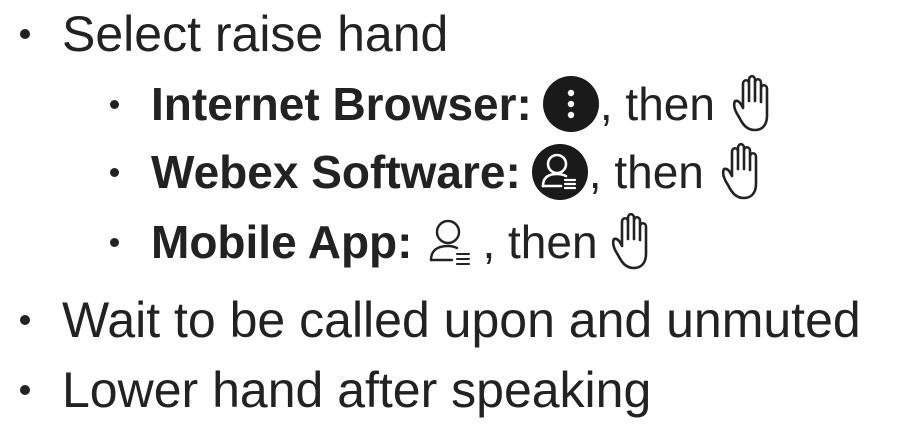  Describe the element at coordinates (336, 172) in the screenshot. I see `platform-label: Webex Software:` at that location.